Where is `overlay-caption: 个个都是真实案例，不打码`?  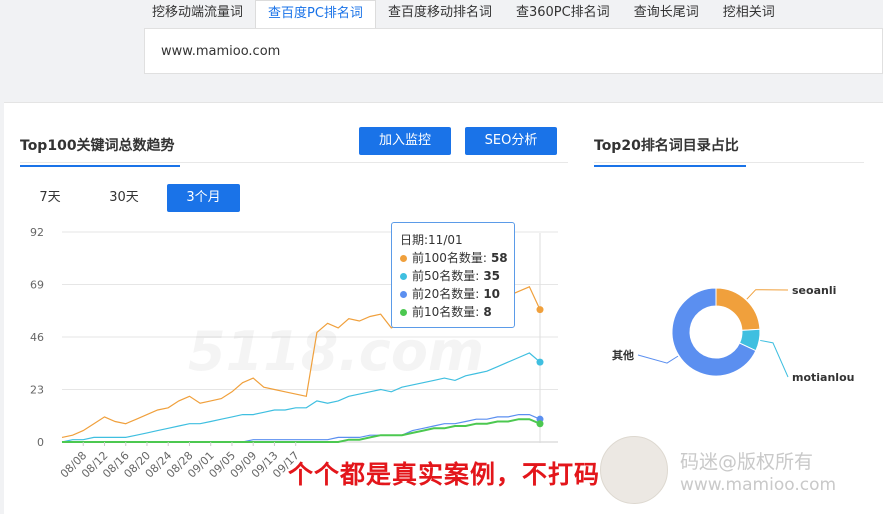 overlay-caption: 个个都是真实案例，不打码 is located at coordinates (444, 474).